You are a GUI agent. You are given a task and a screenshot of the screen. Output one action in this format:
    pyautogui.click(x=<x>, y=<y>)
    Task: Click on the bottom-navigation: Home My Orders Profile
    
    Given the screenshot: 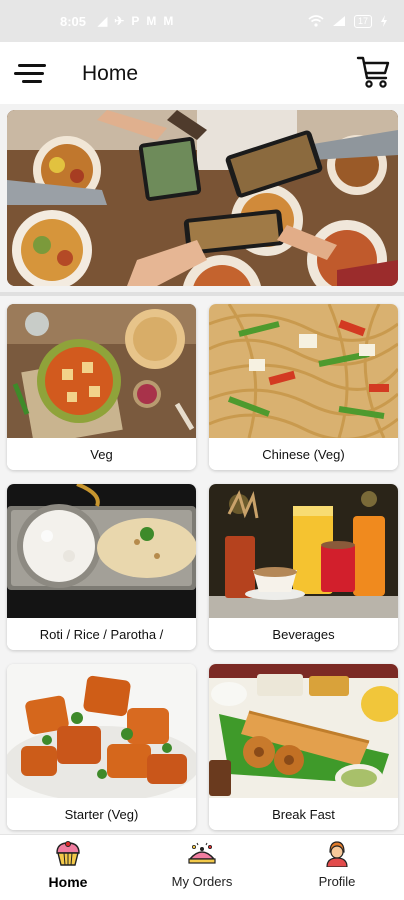 What is the action you would take?
    pyautogui.click(x=202, y=867)
    